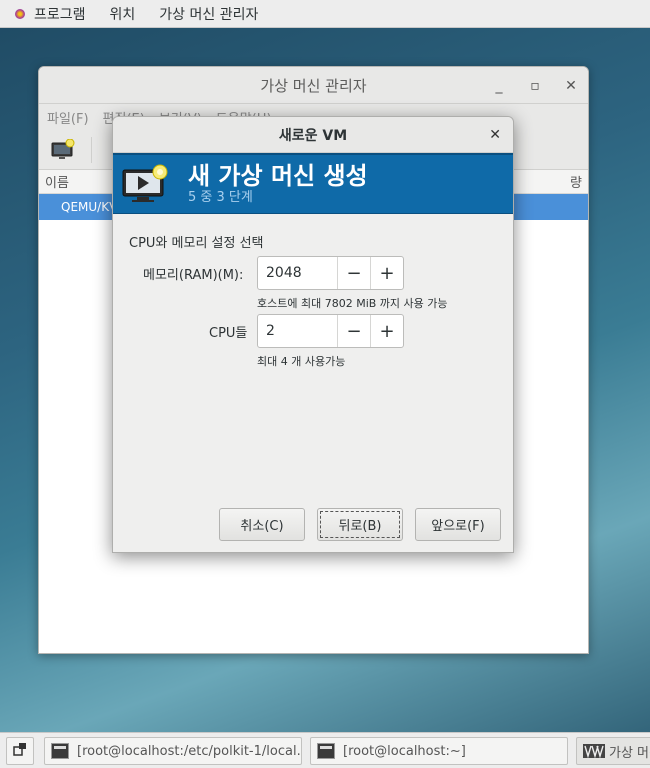 The width and height of the screenshot is (650, 768). I want to click on dialog-close-icon: ✕, so click(495, 135).